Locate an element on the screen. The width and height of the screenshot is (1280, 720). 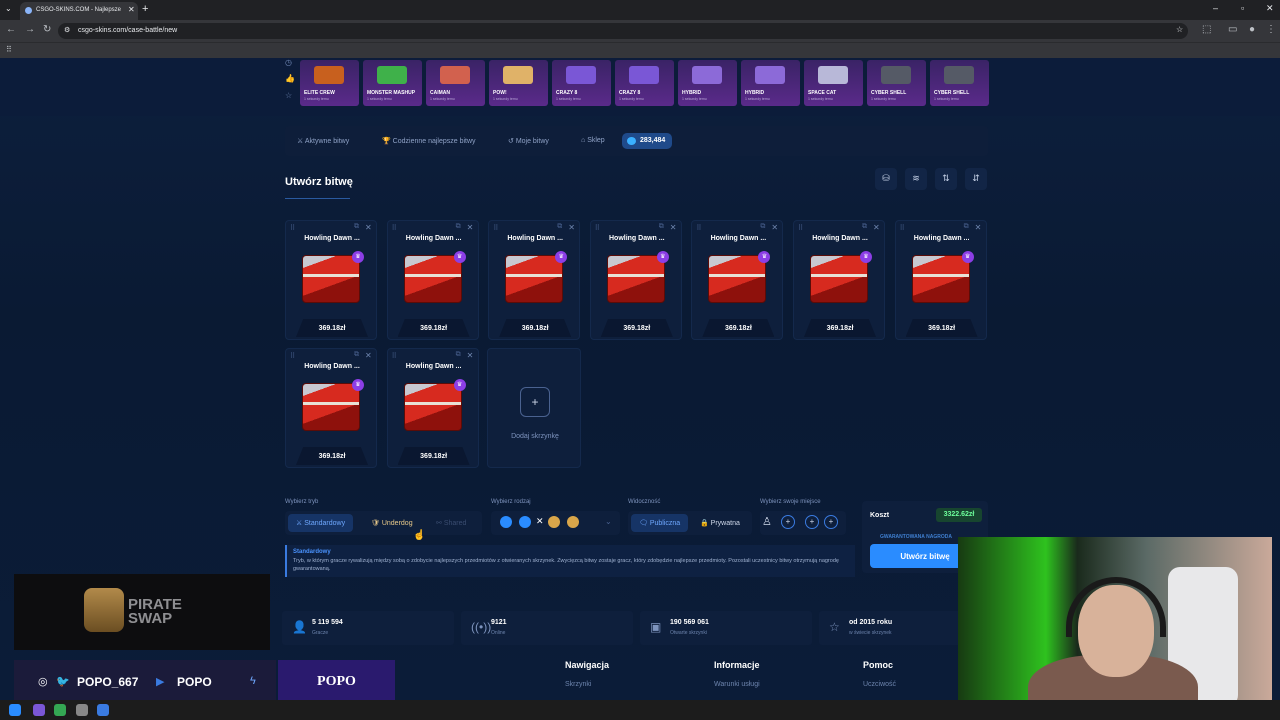
minimize-icon: – is located at coordinates (1215, 8).